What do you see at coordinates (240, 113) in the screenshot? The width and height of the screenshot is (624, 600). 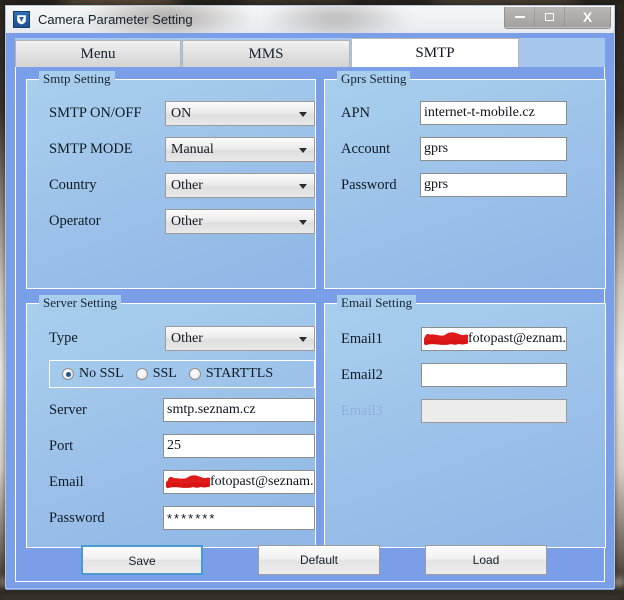 I see `combo-smtp-onoff: ON` at bounding box center [240, 113].